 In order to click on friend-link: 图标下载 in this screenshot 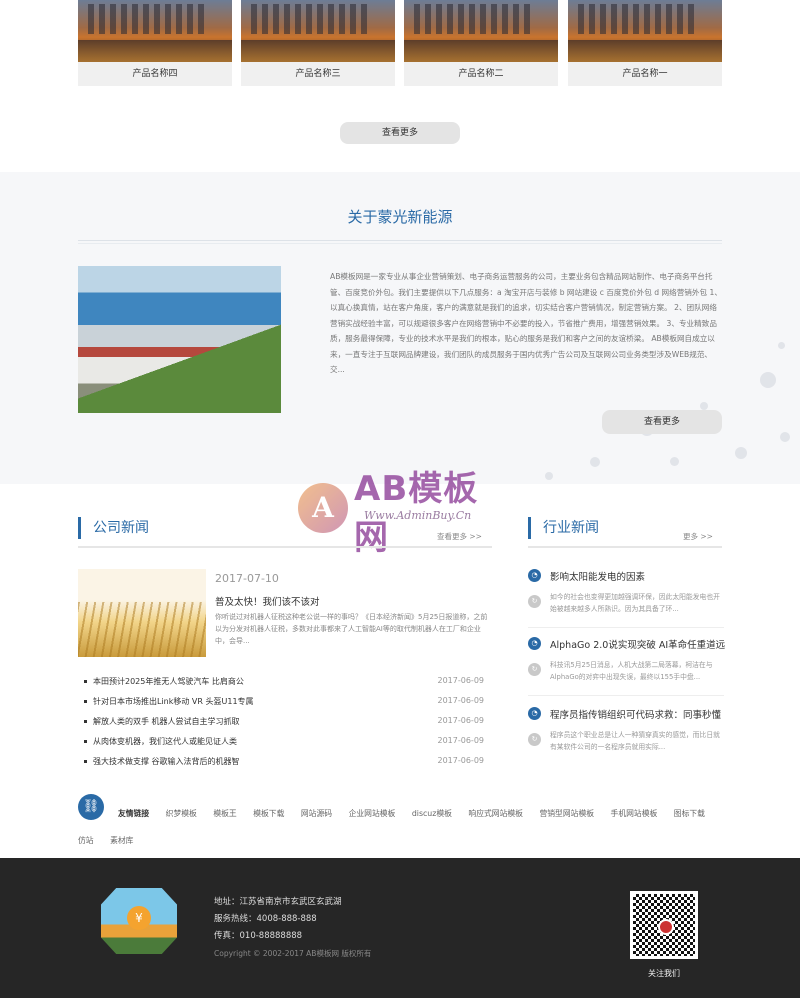, I will do `click(689, 813)`.